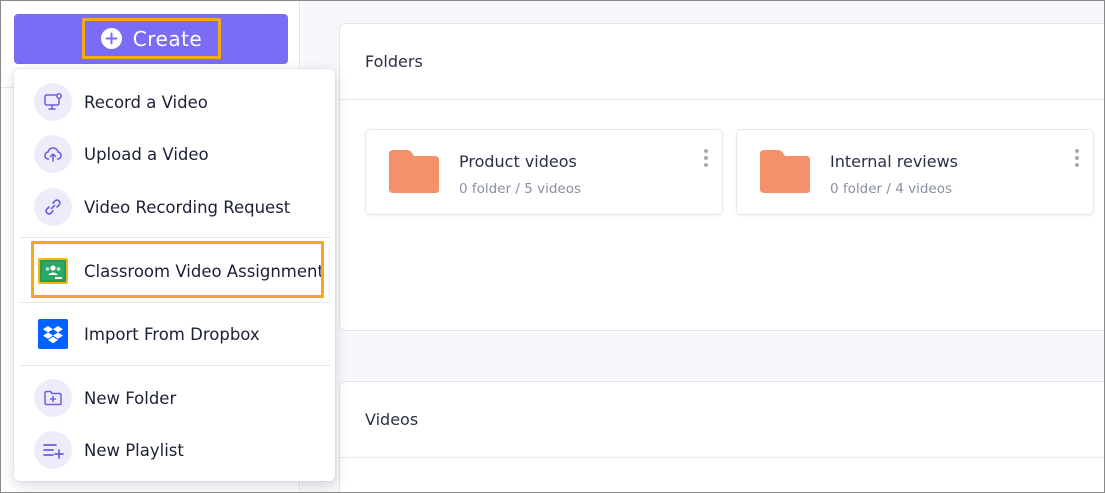 The width and height of the screenshot is (1105, 493). I want to click on folder-name: Internal reviews, so click(894, 161).